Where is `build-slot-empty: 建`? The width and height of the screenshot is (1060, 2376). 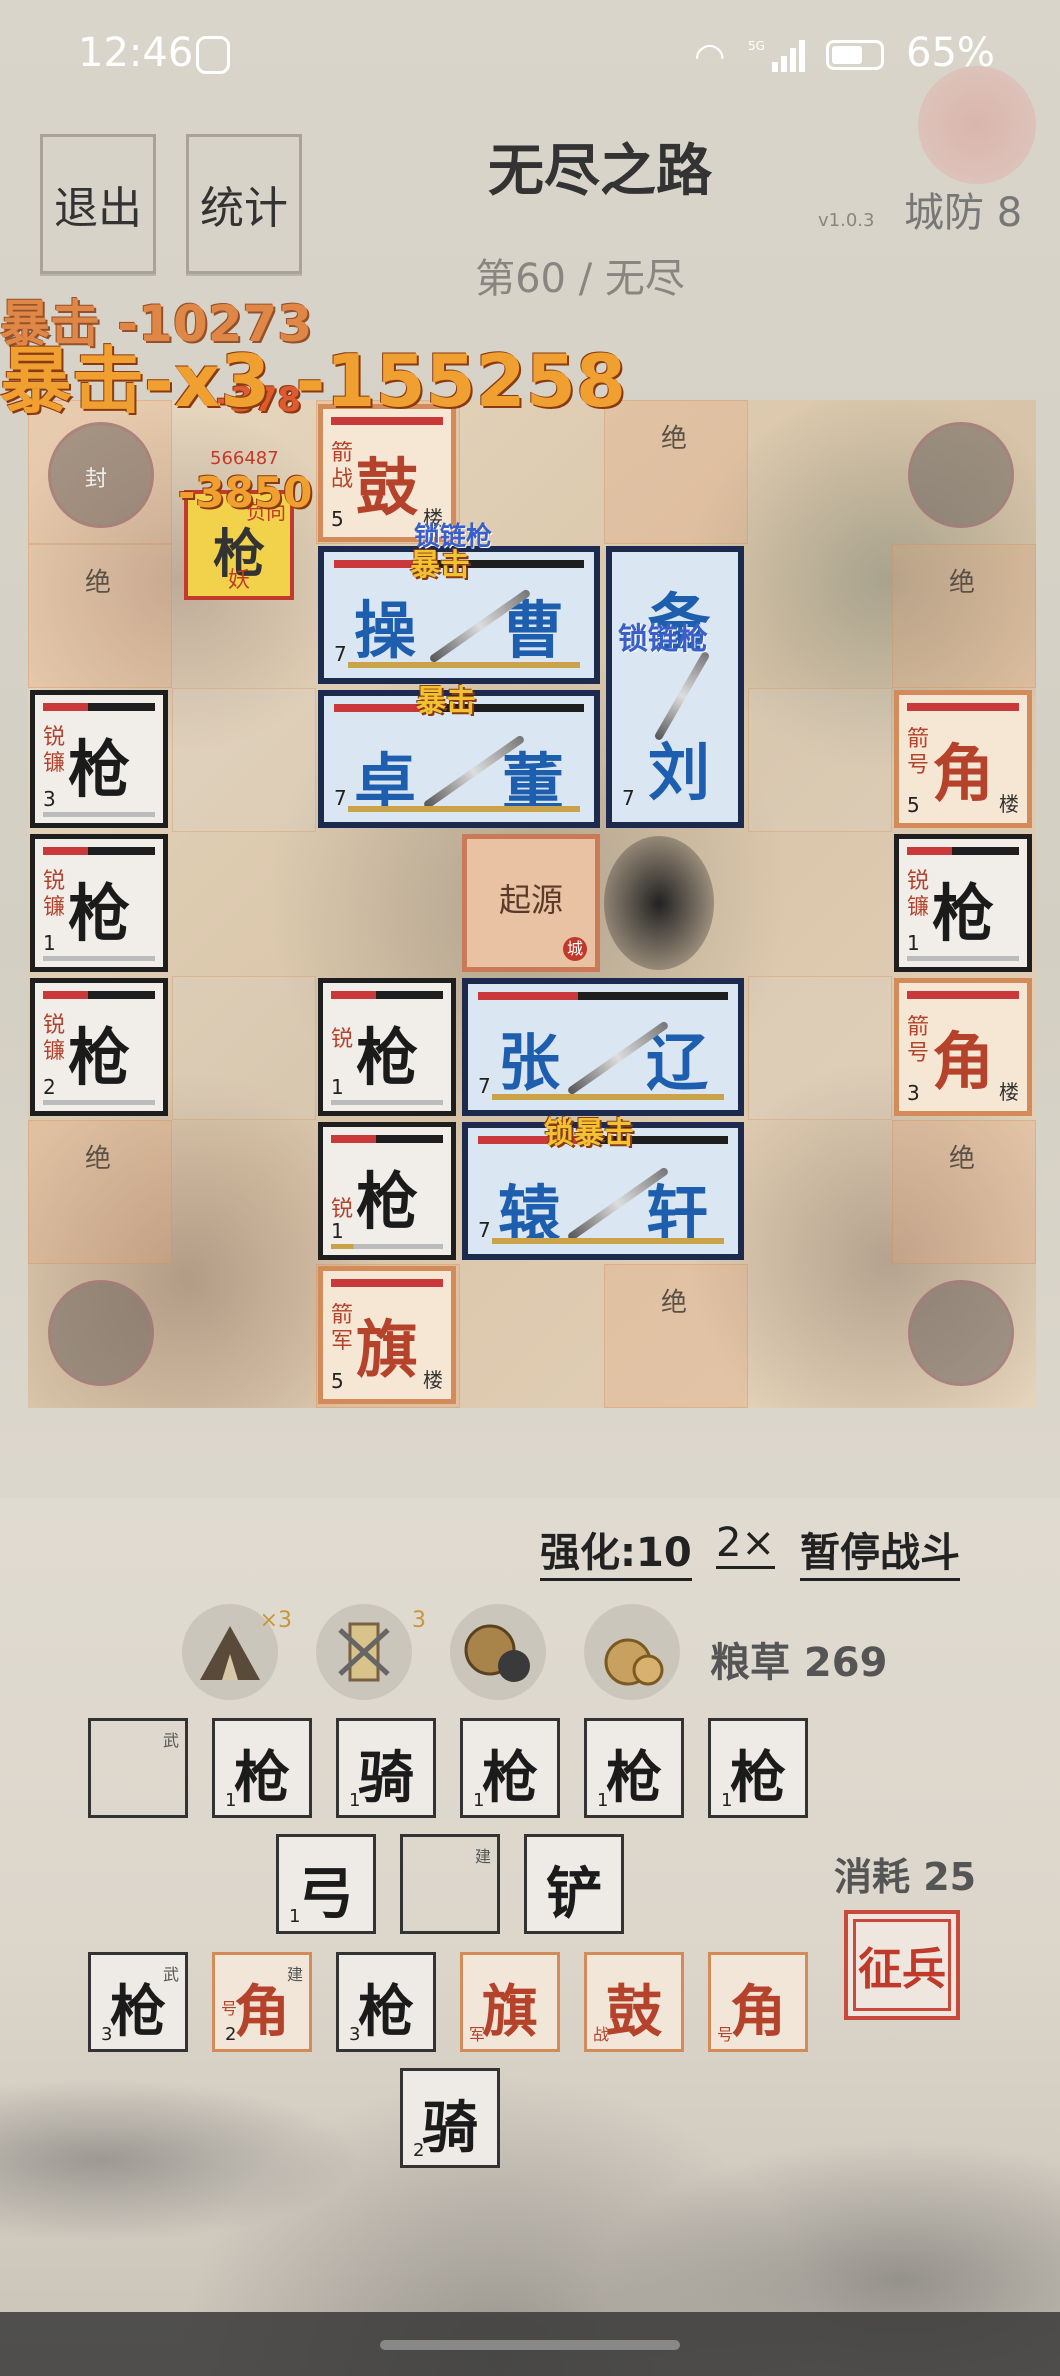 build-slot-empty: 建 is located at coordinates (450, 1884).